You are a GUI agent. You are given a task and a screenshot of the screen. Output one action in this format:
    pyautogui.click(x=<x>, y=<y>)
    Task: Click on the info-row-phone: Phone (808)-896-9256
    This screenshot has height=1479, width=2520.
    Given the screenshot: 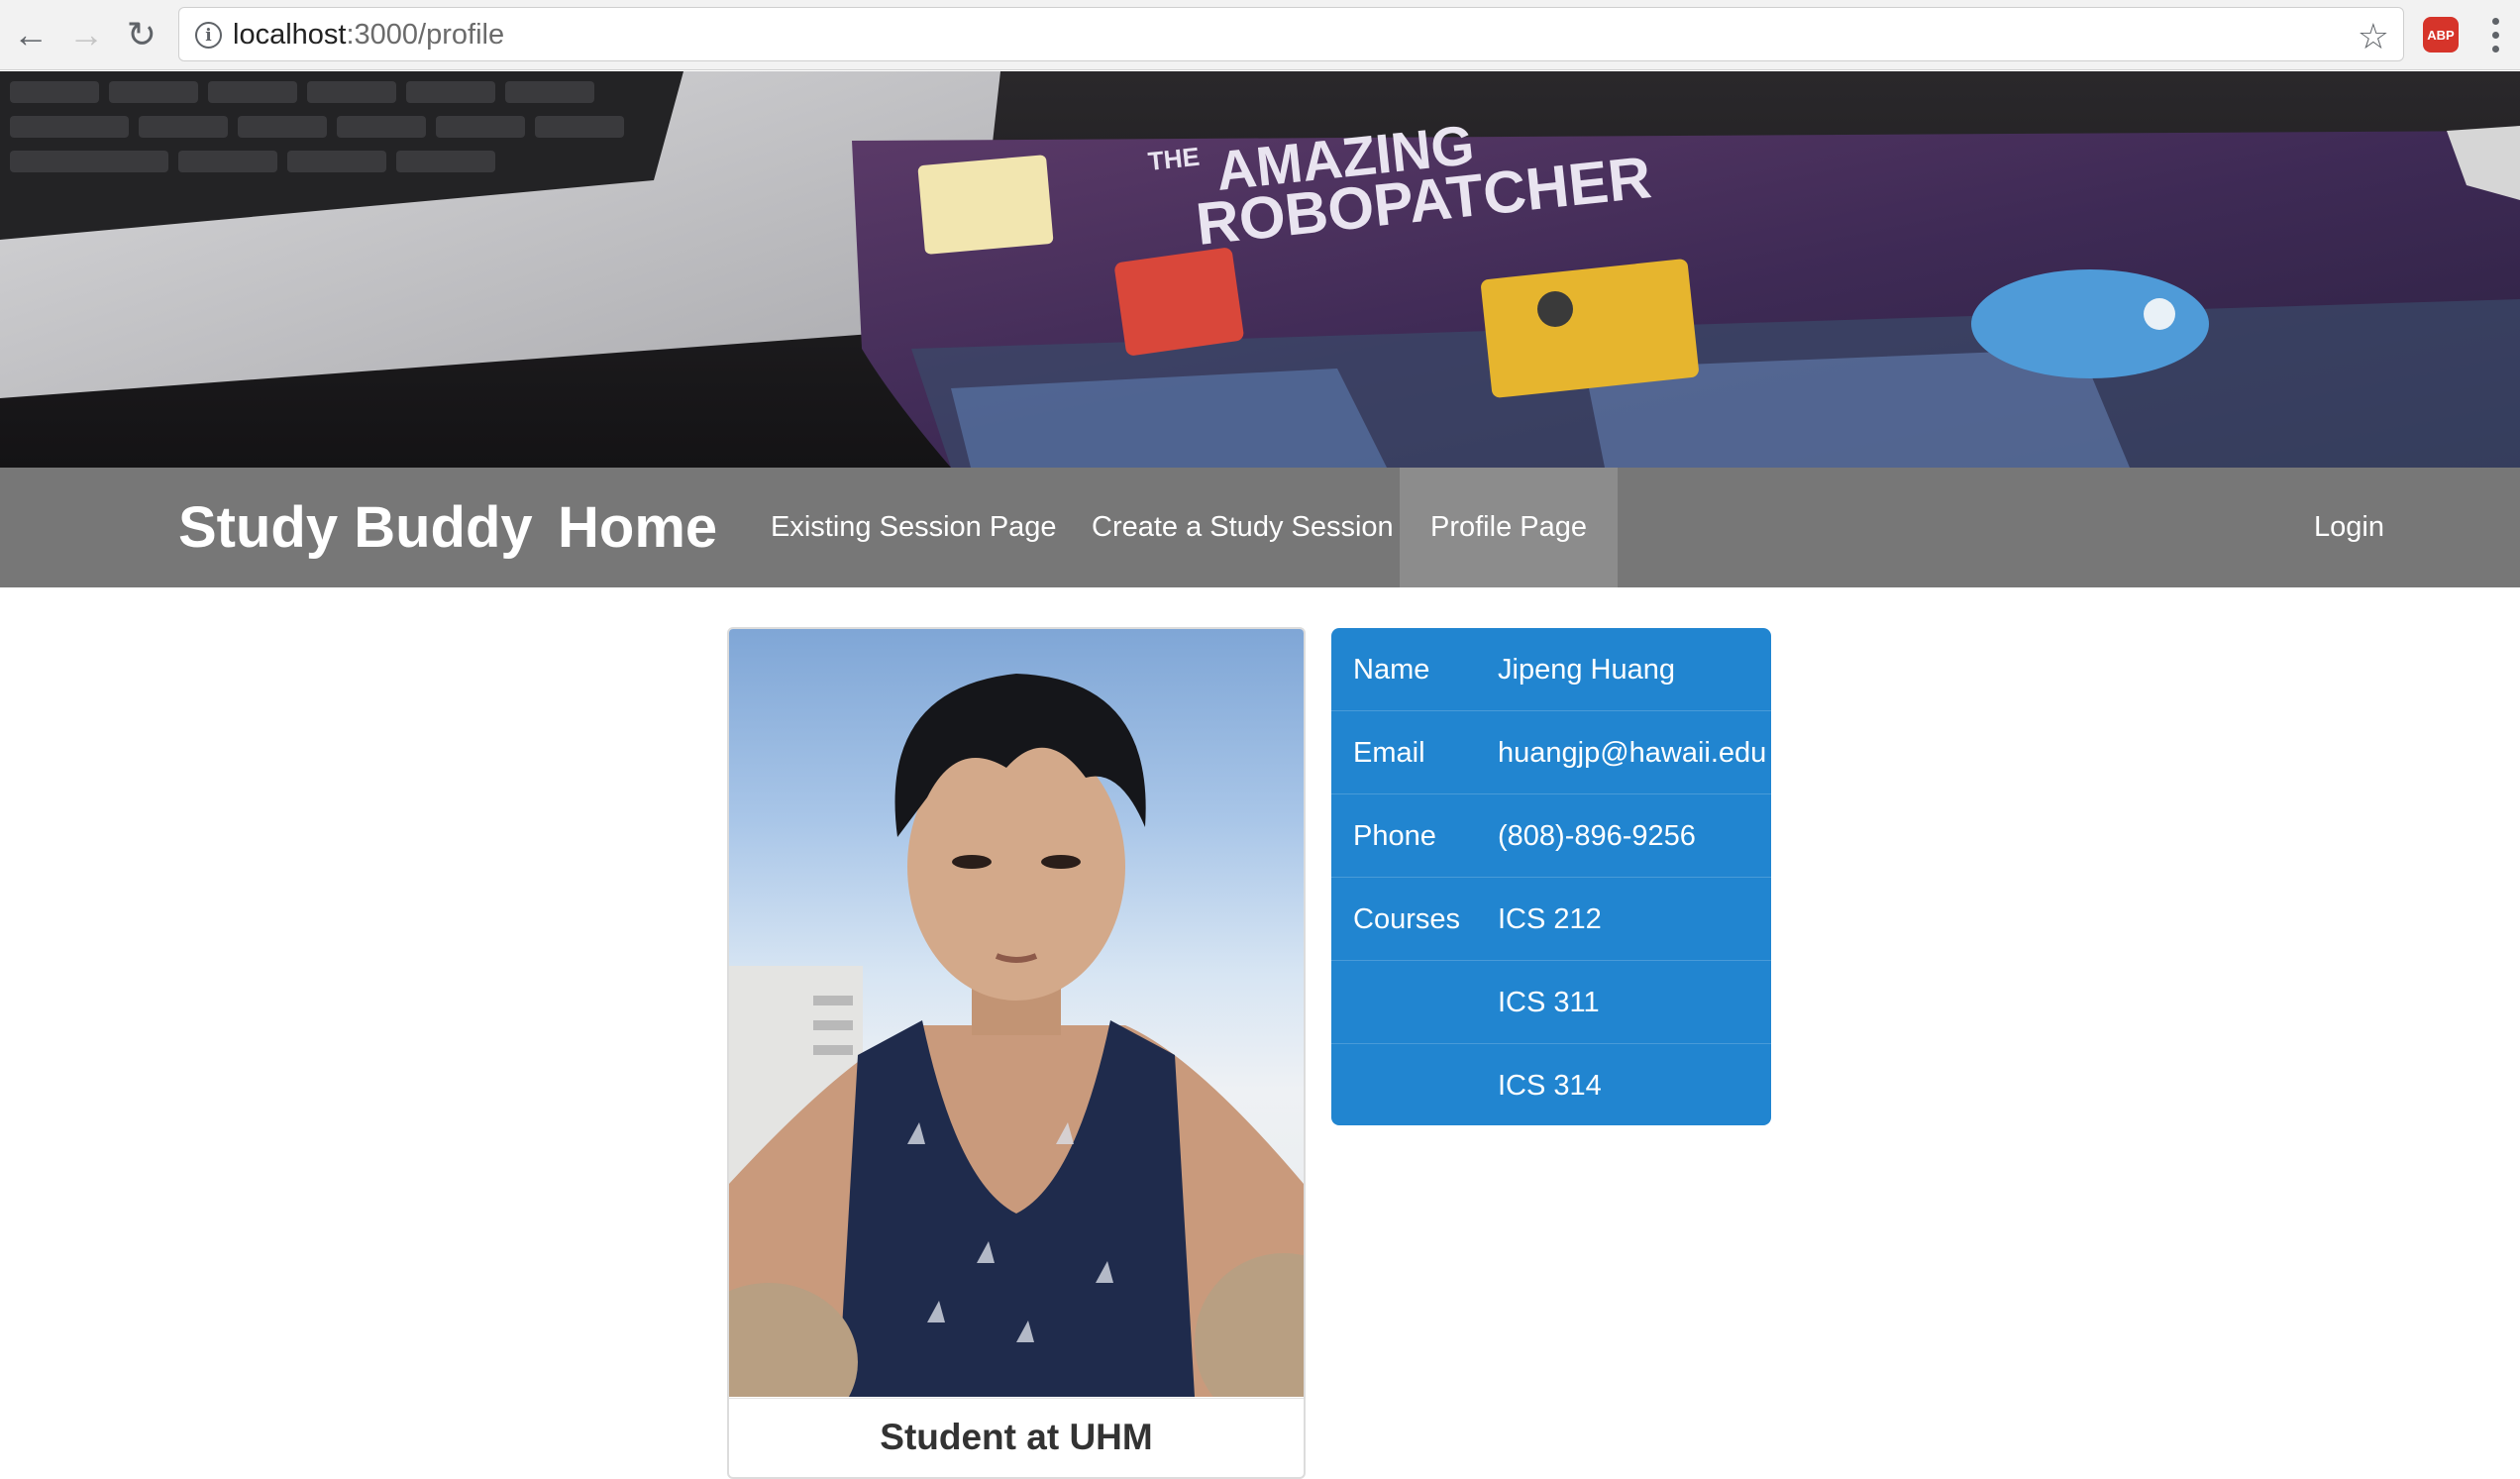 What is the action you would take?
    pyautogui.click(x=1551, y=836)
    